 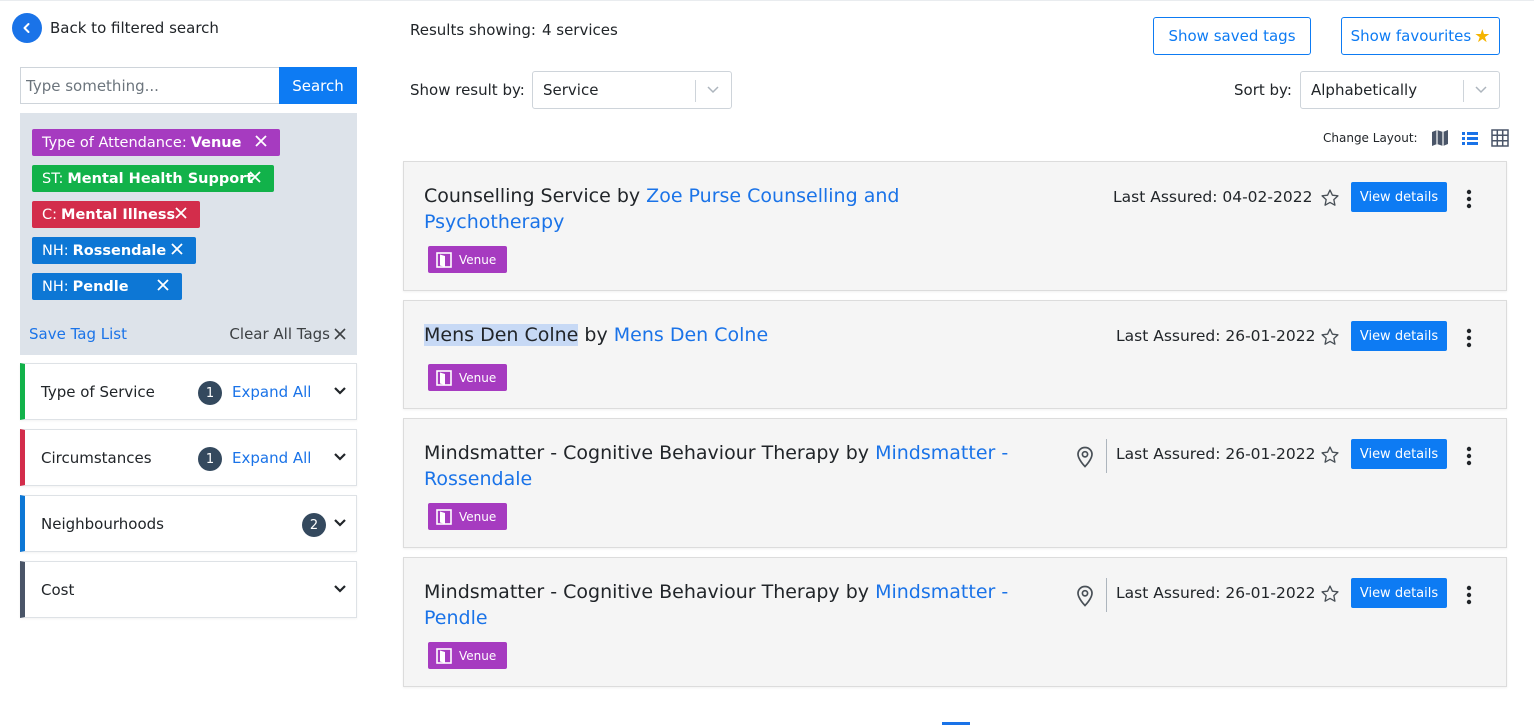 I want to click on tag-neighbourhood-pendle: NH: Pendle, so click(x=107, y=286).